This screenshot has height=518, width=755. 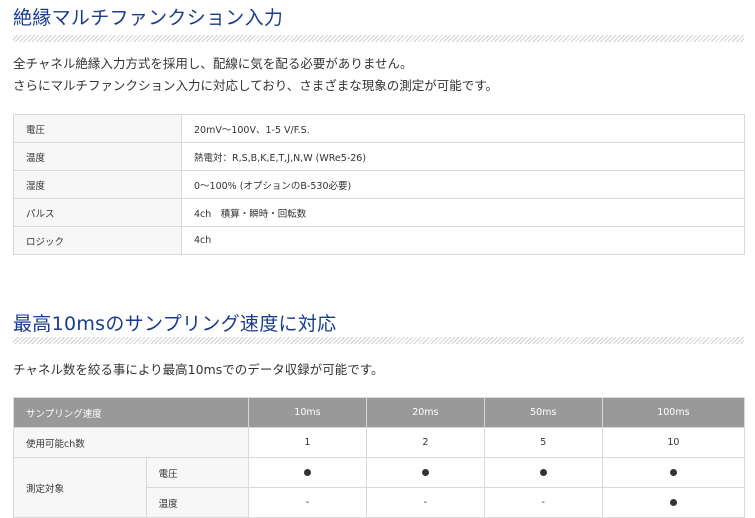 What do you see at coordinates (463, 156) in the screenshot?
I see `spec-value: 熱電対：R,S,B,K,E,T,J,N,W (WRe5-26)` at bounding box center [463, 156].